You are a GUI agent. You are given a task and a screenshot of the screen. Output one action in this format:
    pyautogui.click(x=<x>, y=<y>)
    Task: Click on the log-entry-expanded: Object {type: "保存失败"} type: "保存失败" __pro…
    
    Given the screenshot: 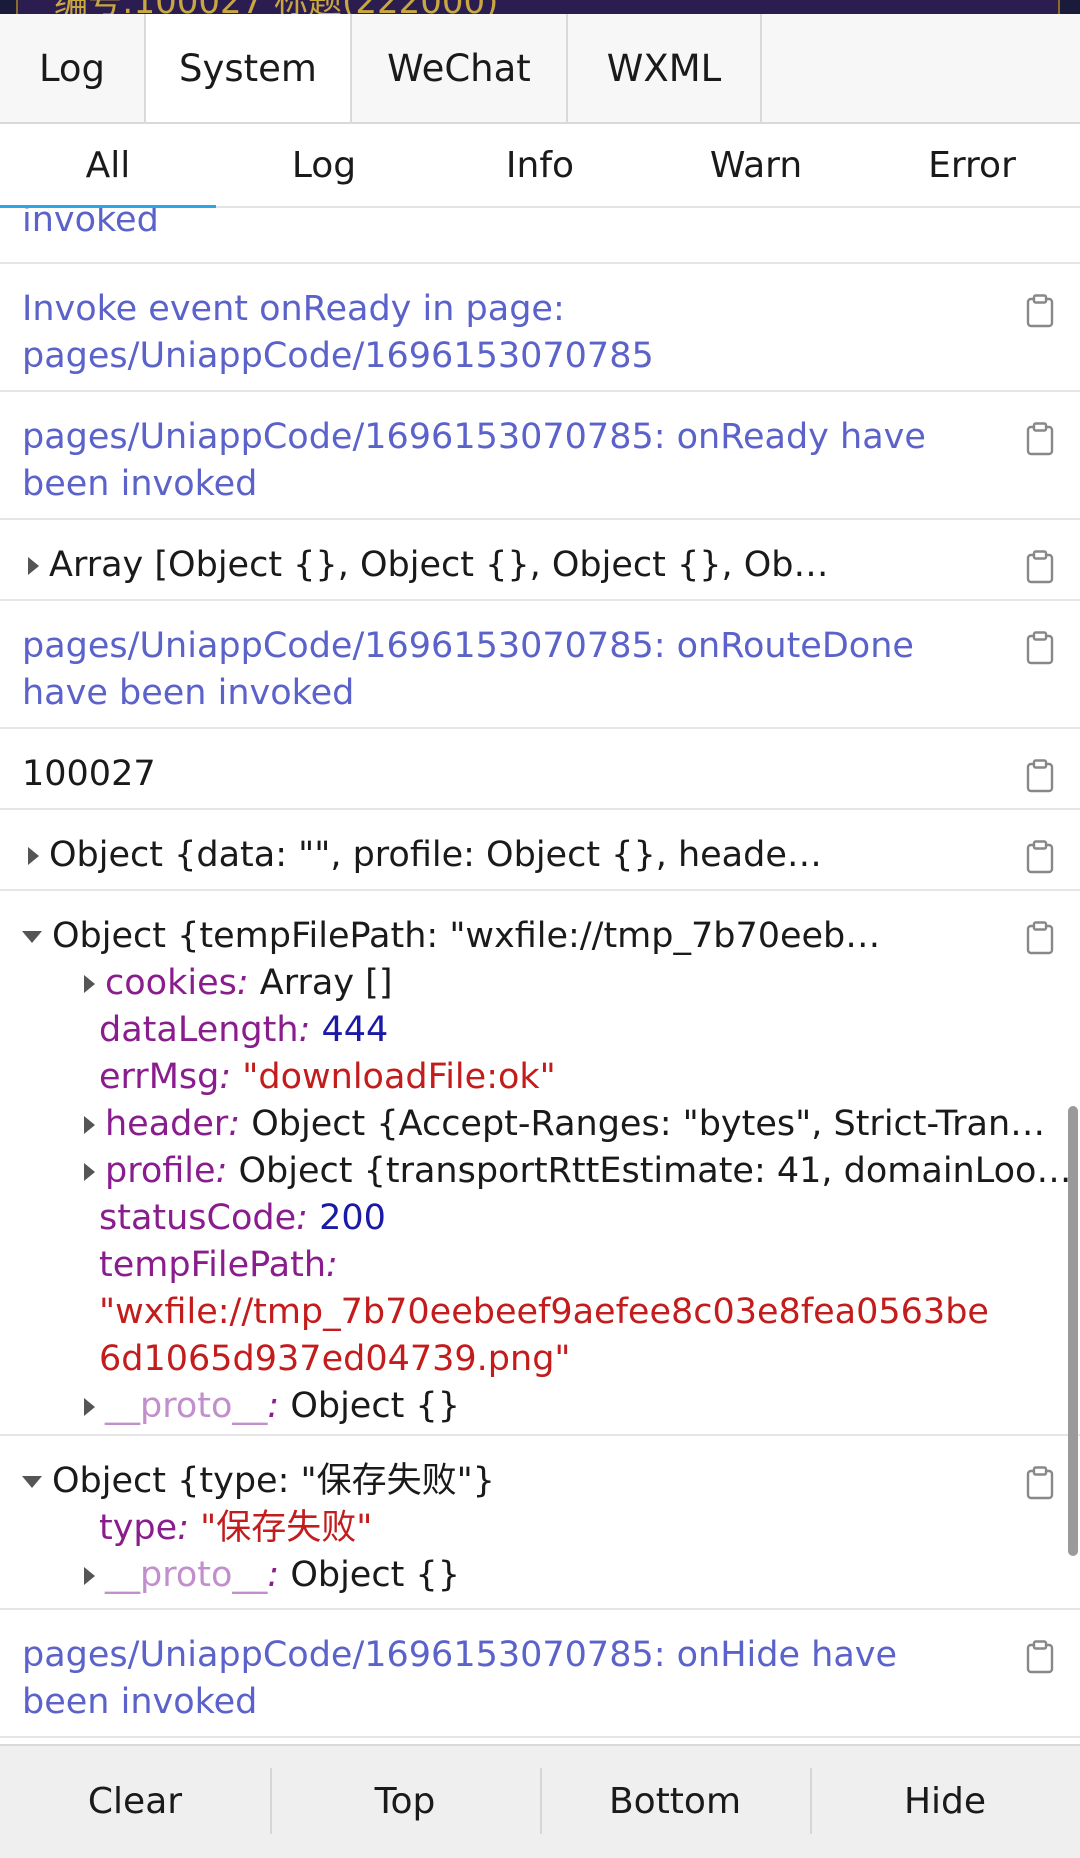 What is the action you would take?
    pyautogui.click(x=540, y=1523)
    